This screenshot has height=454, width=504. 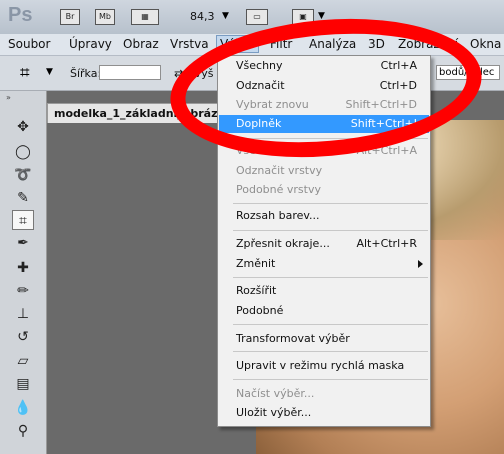 What do you see at coordinates (332, 44) in the screenshot?
I see `menu-analyza: Analýza` at bounding box center [332, 44].